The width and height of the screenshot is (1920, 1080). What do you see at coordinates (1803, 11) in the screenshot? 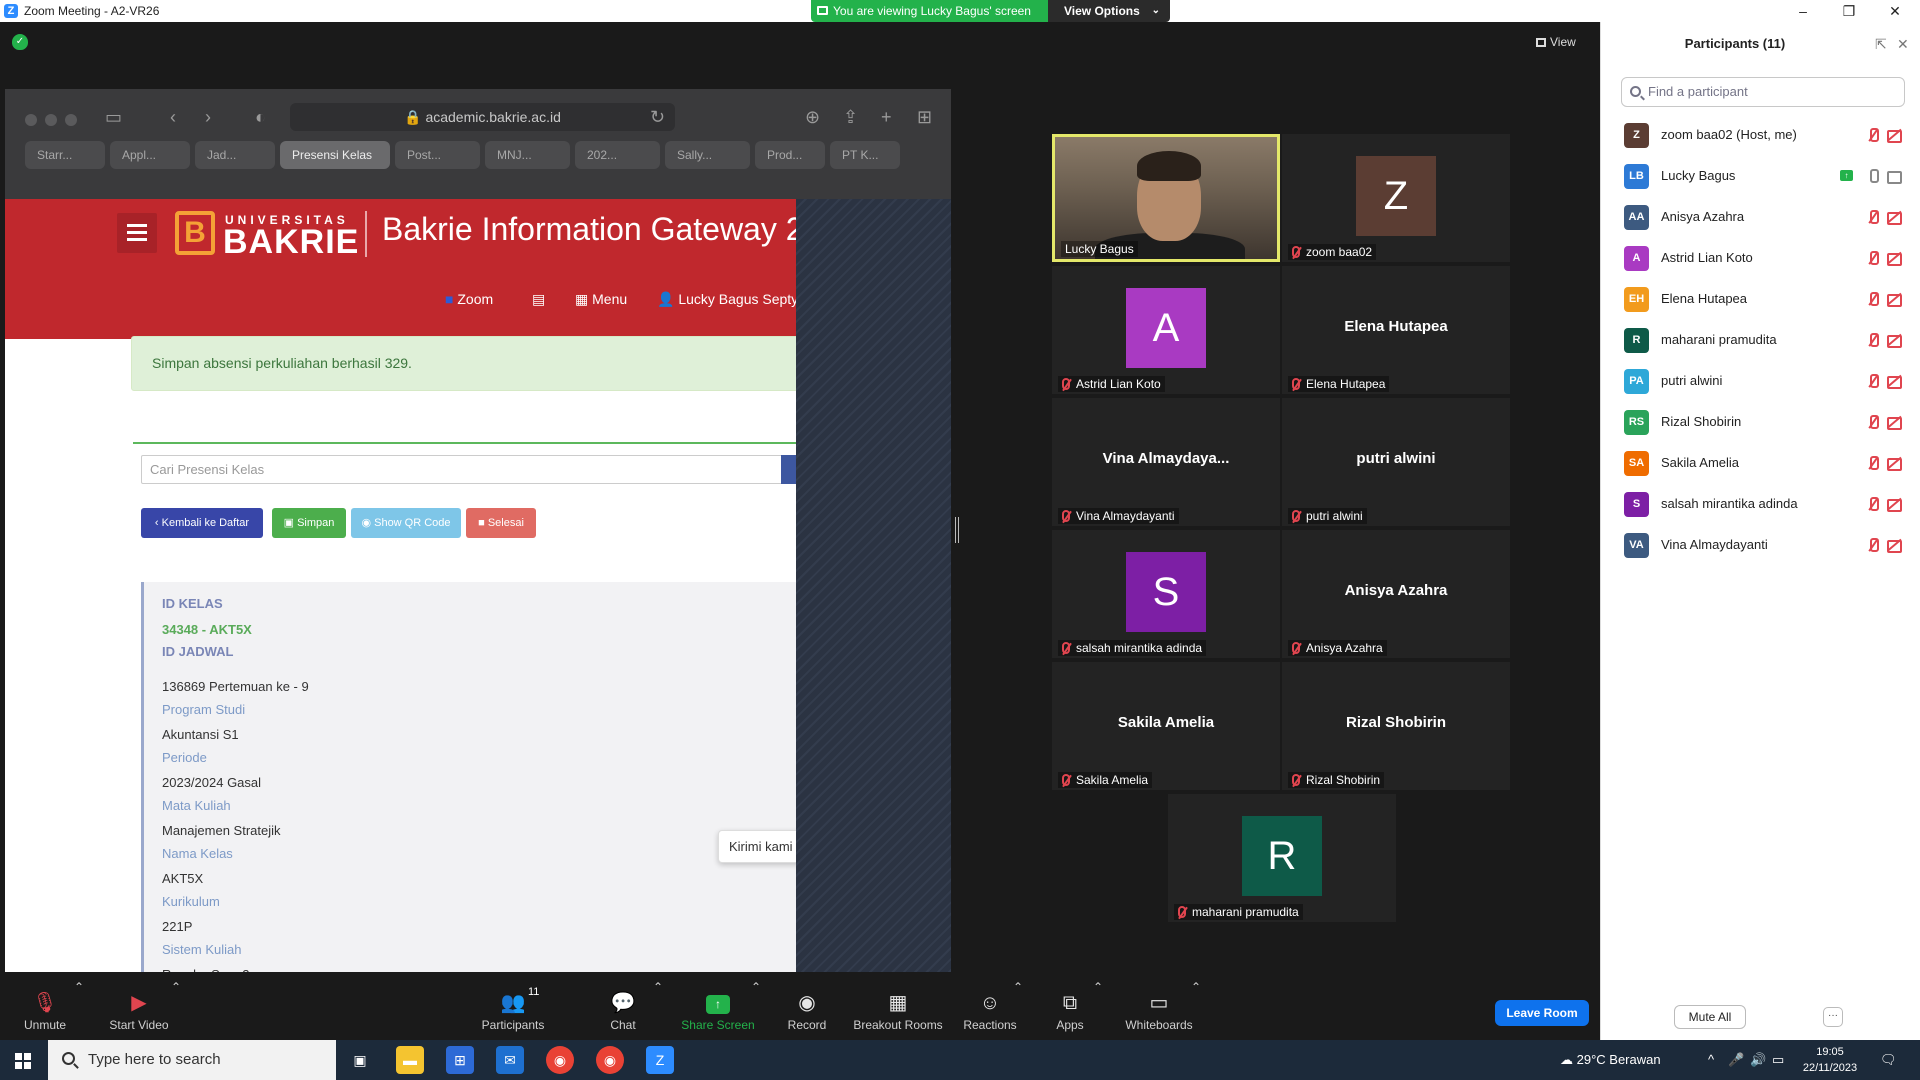
I see `minimize-button: –` at bounding box center [1803, 11].